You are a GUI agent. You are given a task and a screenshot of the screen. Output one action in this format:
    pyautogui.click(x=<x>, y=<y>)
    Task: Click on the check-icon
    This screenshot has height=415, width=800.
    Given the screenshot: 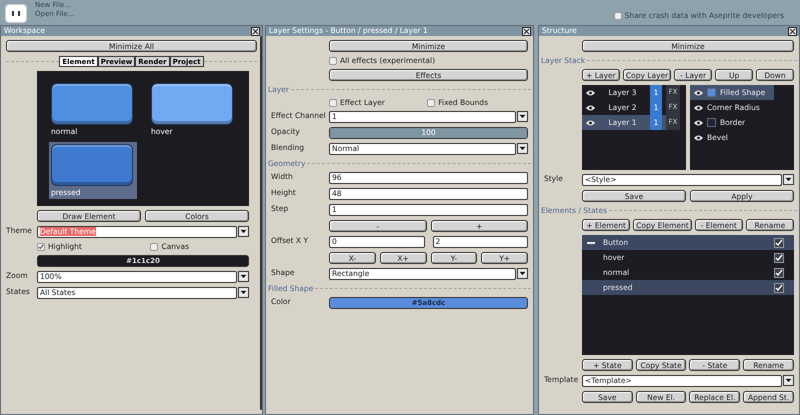 What is the action you would take?
    pyautogui.click(x=41, y=247)
    